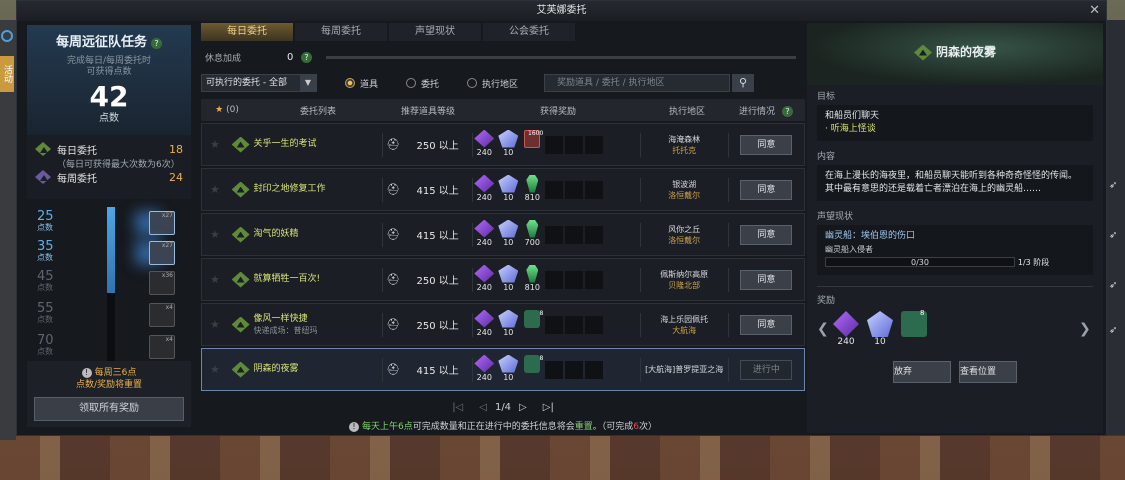  I want to click on tier-level: 55 点数, so click(45, 312).